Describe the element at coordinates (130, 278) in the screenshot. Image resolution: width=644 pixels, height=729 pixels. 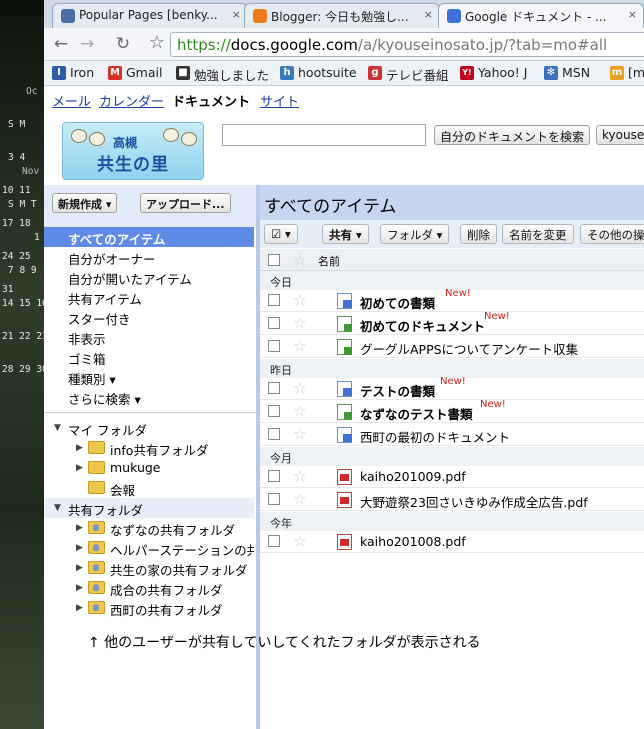
I see `nav-item-opened-by-me: 自分が開いたアイテム` at that location.